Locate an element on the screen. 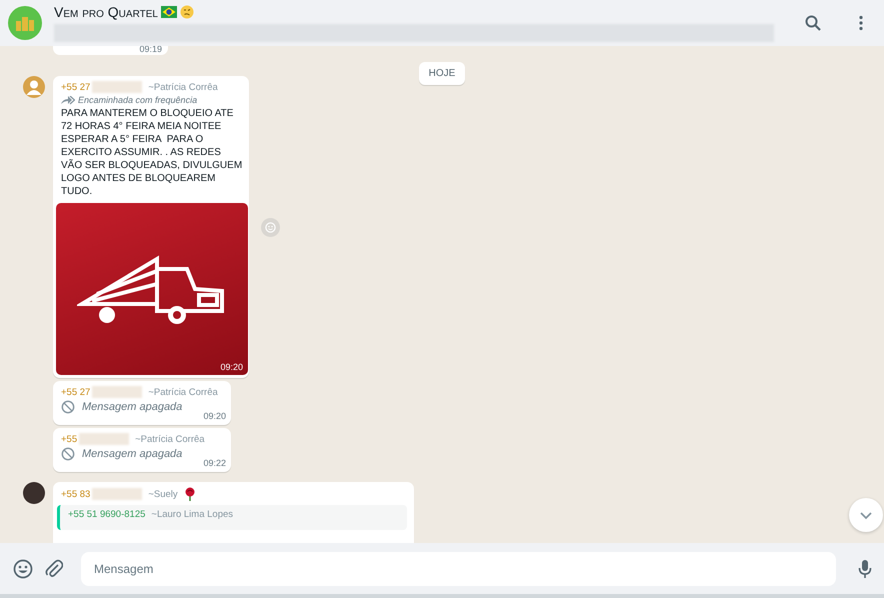  sender-phone: +55 83 is located at coordinates (75, 494).